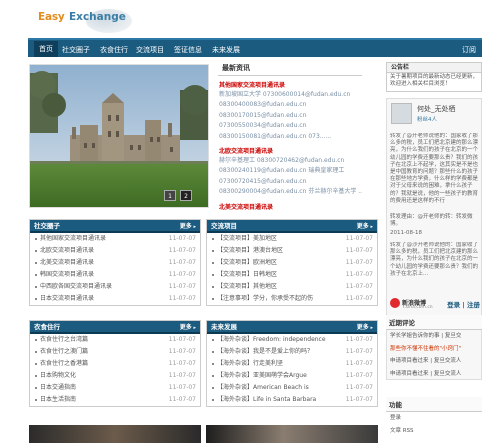 The width and height of the screenshot is (500, 443). I want to click on list-item-text: 衣食住行之台湾篇, so click(64, 339).